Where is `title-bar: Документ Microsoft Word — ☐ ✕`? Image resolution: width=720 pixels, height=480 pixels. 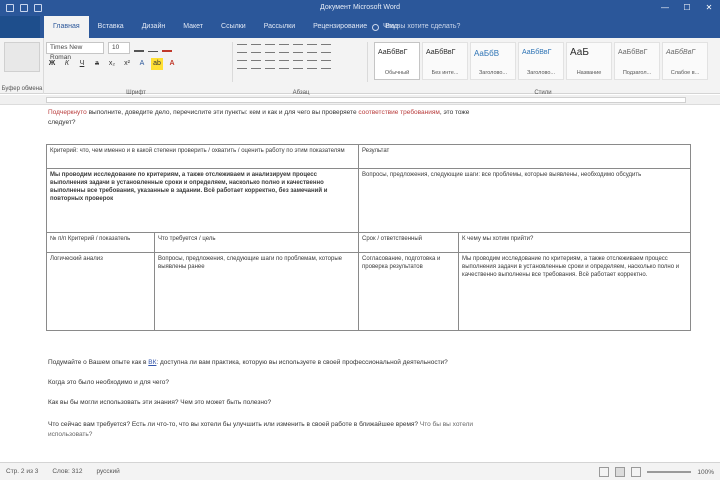
title-bar: Документ Microsoft Word — ☐ ✕ is located at coordinates (360, 8).